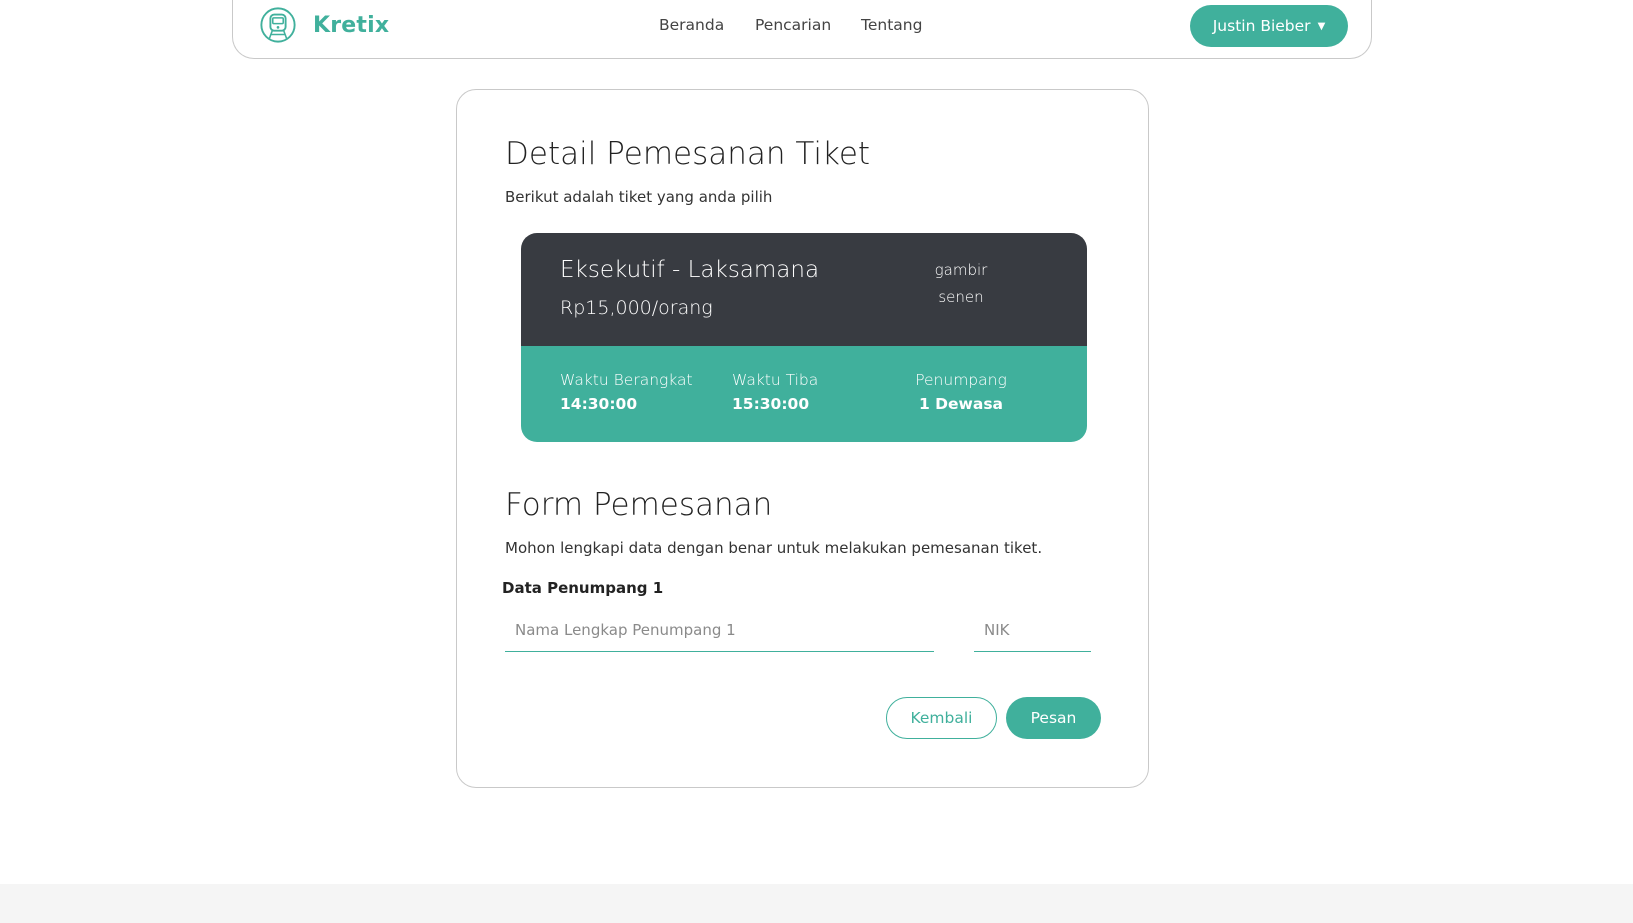  I want to click on order-button: Pesan, so click(1053, 718).